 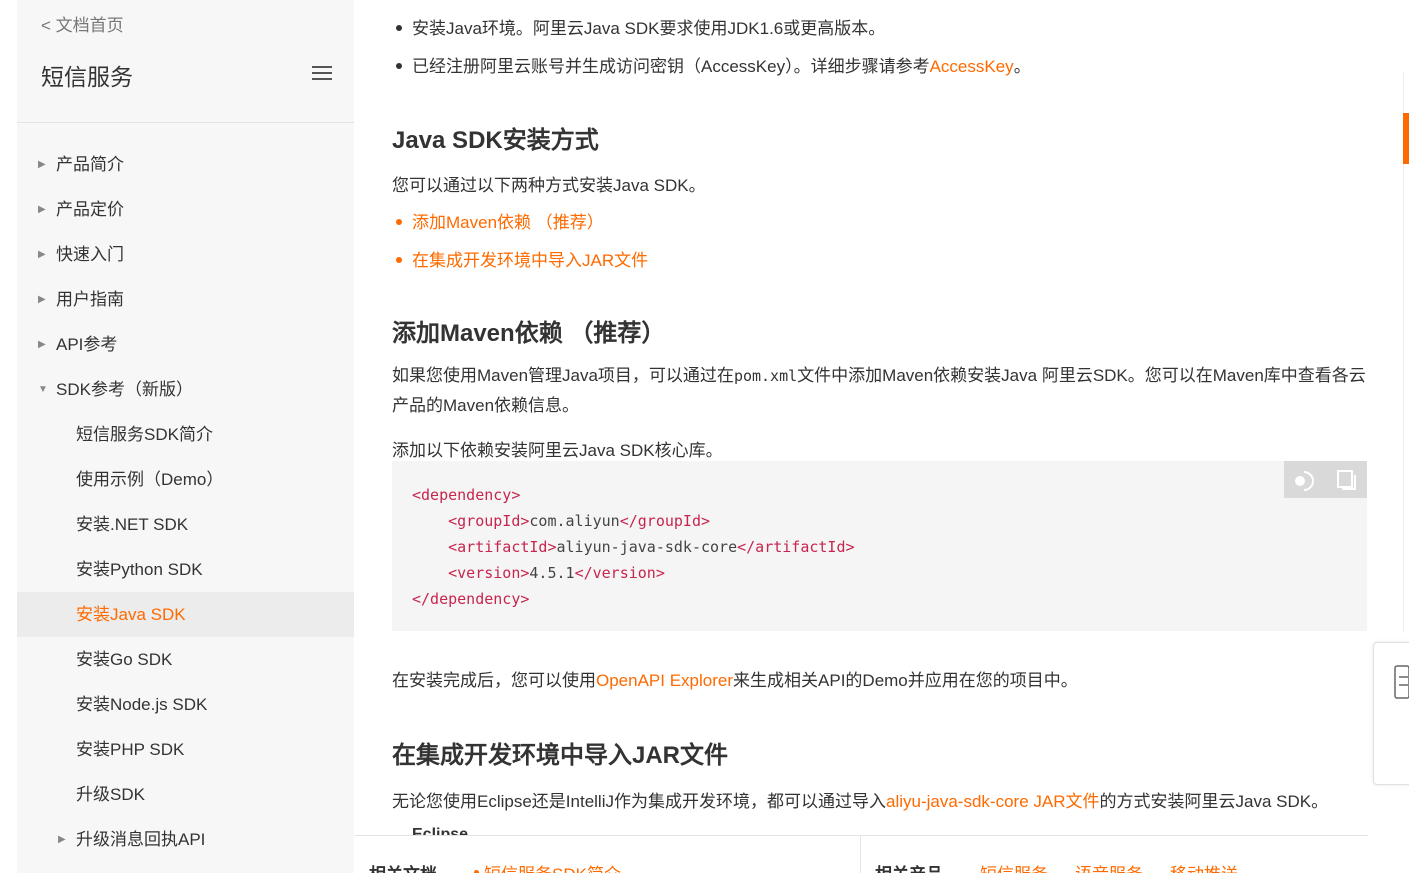 I want to click on sidebar-item-label: 短信服务SDK简介, so click(x=144, y=434).